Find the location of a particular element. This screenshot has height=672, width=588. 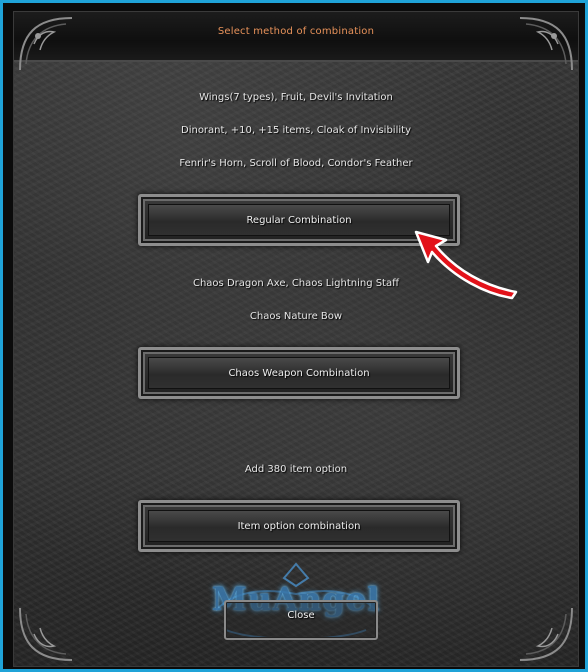

combination-info-line: Chaos Nature Bow is located at coordinates (296, 316).